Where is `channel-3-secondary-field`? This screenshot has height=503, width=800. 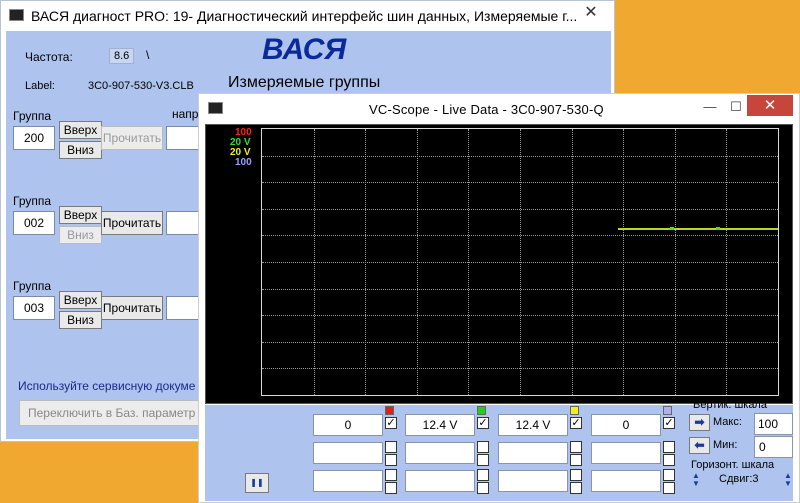 channel-3-secondary-field is located at coordinates (533, 453).